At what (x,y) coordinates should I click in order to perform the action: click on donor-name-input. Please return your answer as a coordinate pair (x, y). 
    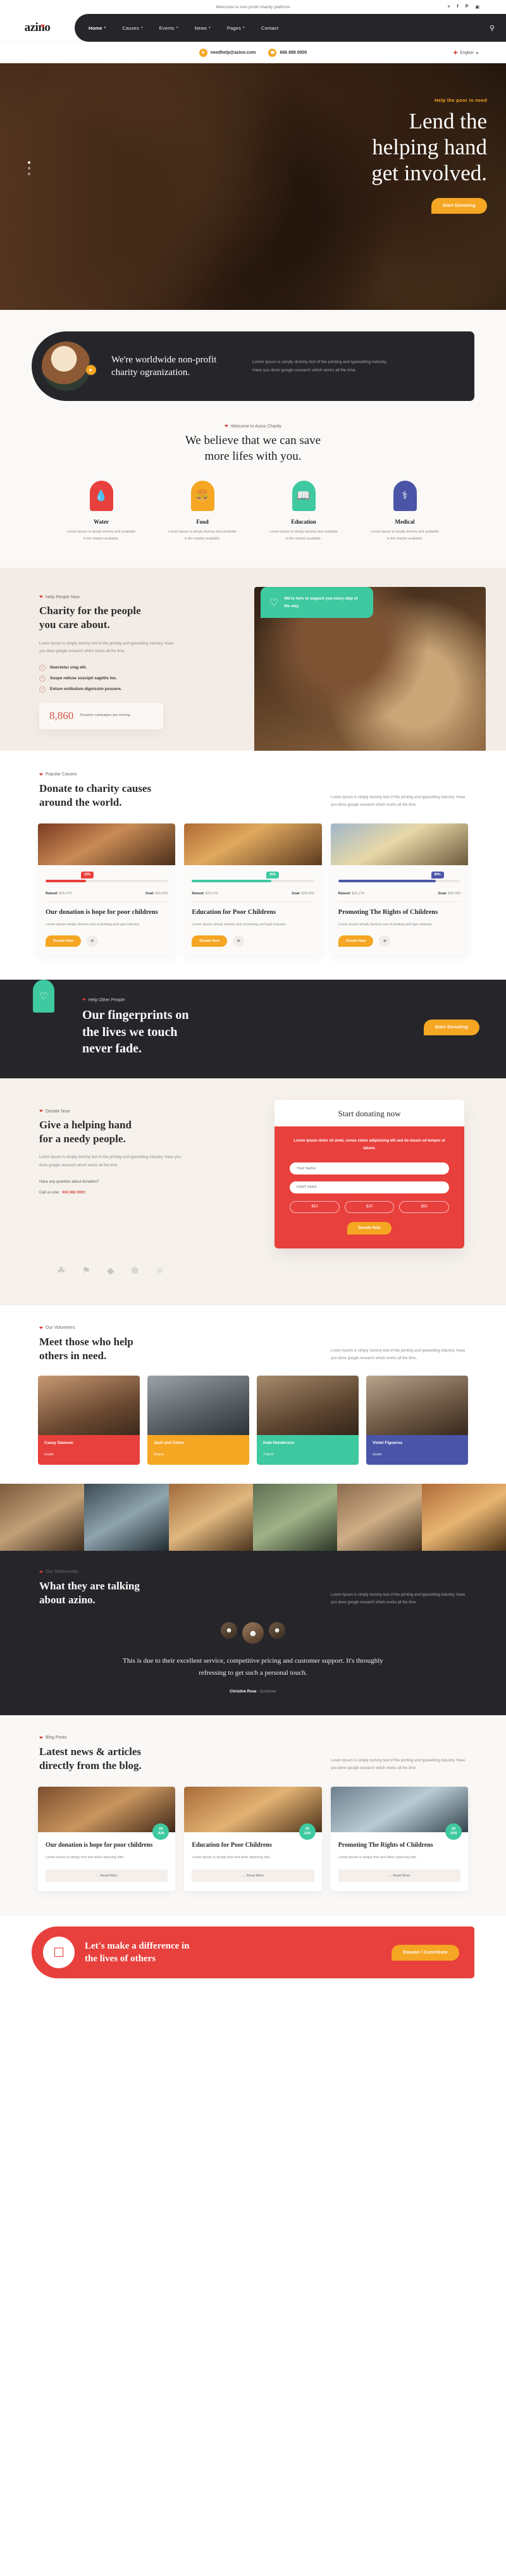
    Looking at the image, I should click on (369, 1168).